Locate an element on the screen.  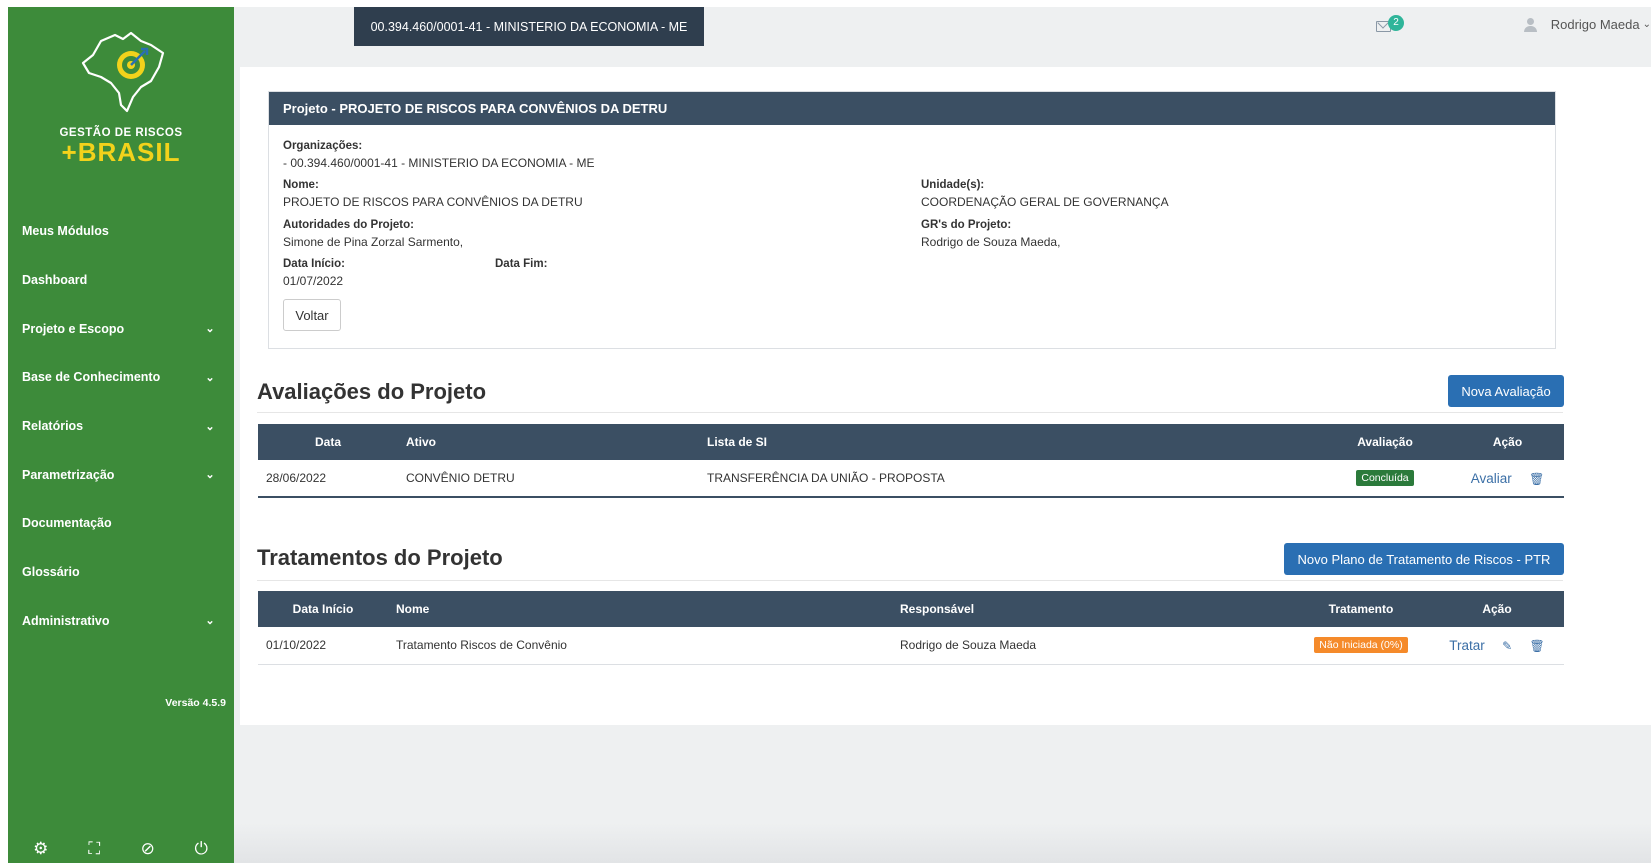
field-label: Data Início: is located at coordinates (314, 264).